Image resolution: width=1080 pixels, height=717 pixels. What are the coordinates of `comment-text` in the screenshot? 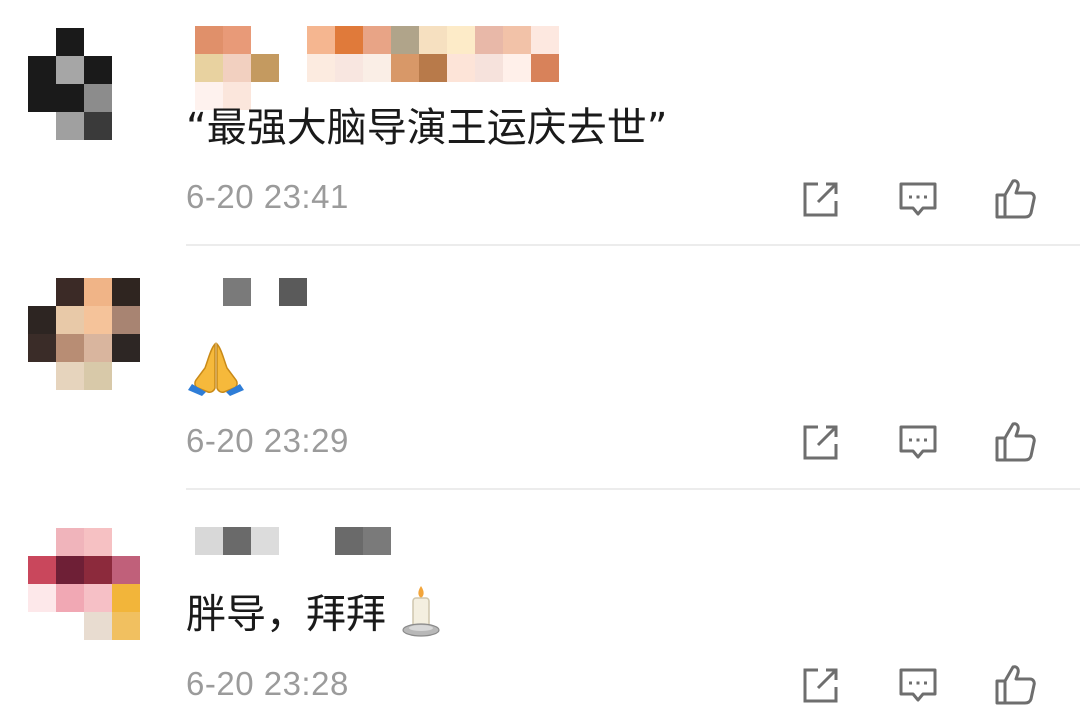 It's located at (216, 373).